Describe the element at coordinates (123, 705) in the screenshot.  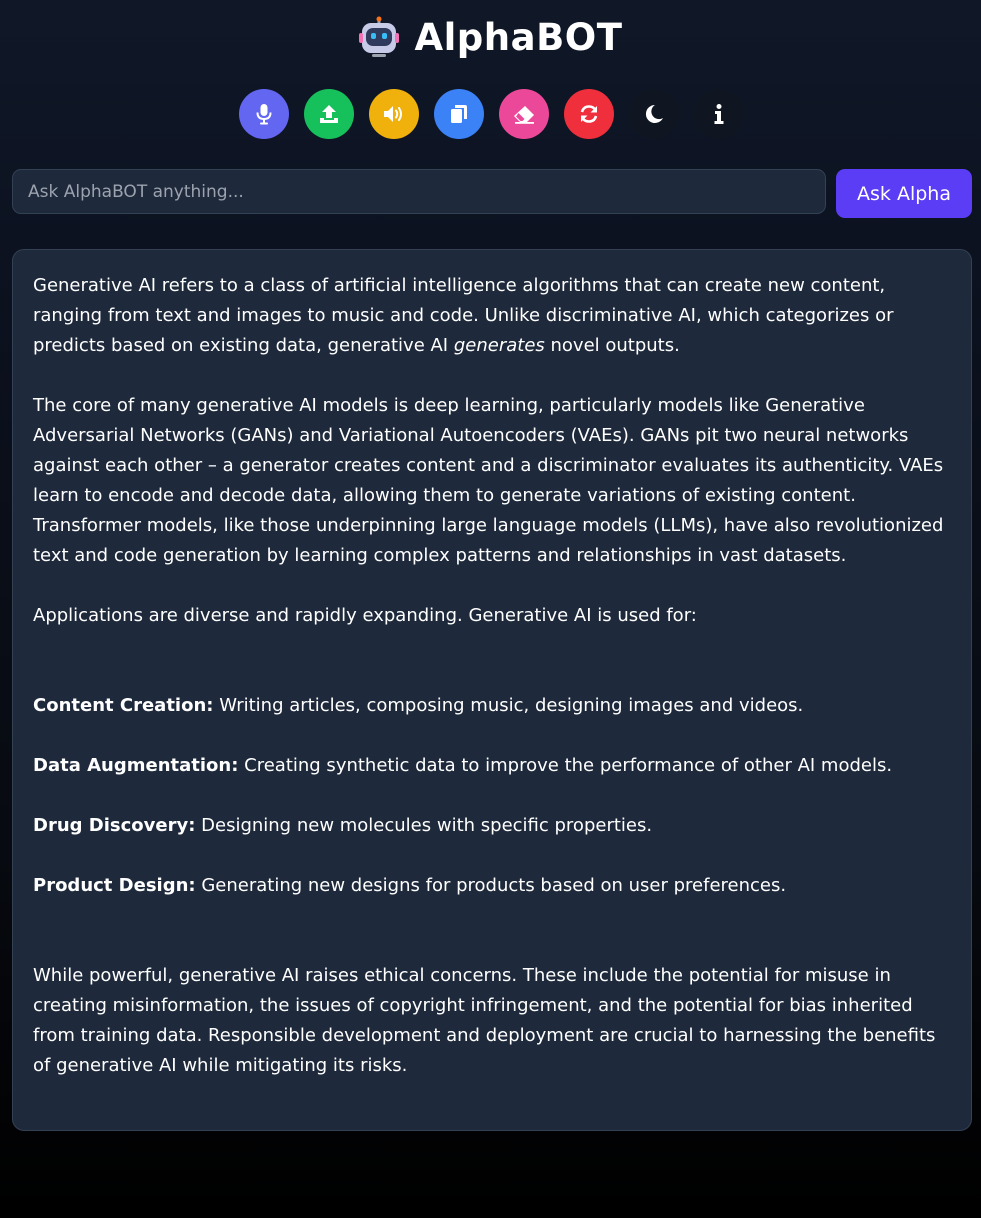
I see `list-item-title: Content Creation:` at that location.